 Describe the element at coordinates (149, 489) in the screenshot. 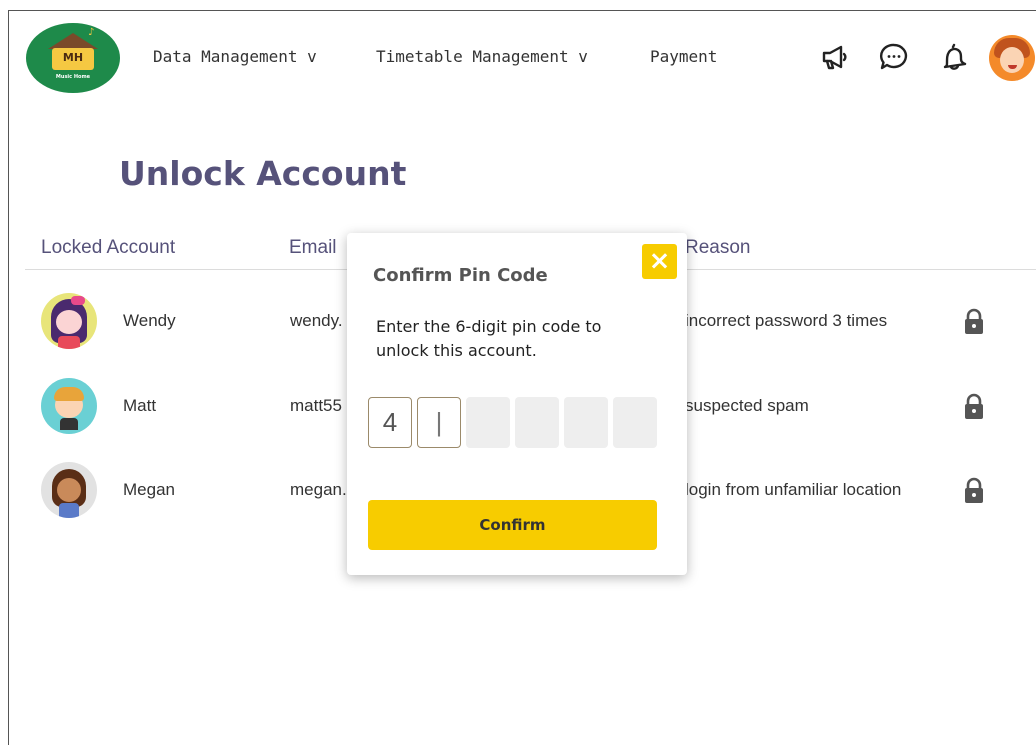

I see `account-name: Megan` at that location.